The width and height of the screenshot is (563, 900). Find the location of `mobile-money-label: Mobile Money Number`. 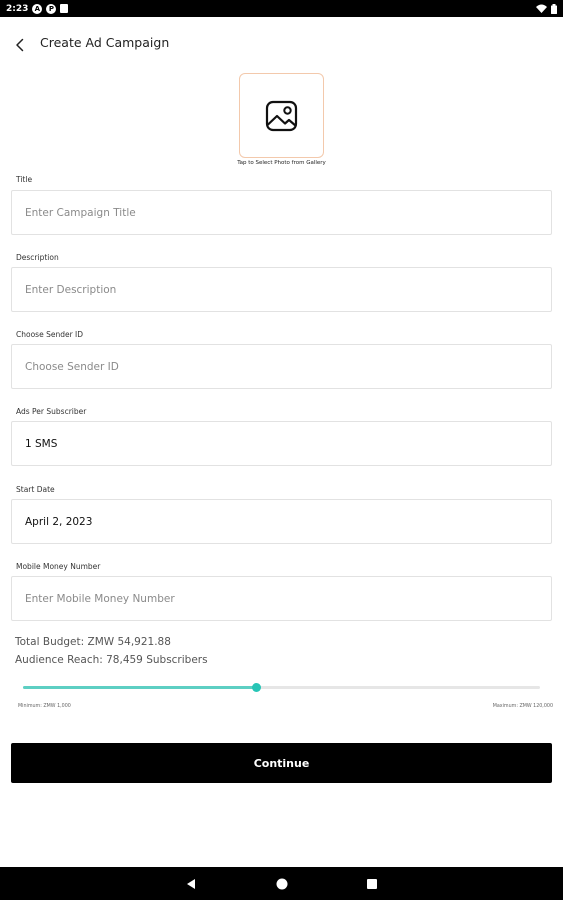

mobile-money-label: Mobile Money Number is located at coordinates (58, 566).